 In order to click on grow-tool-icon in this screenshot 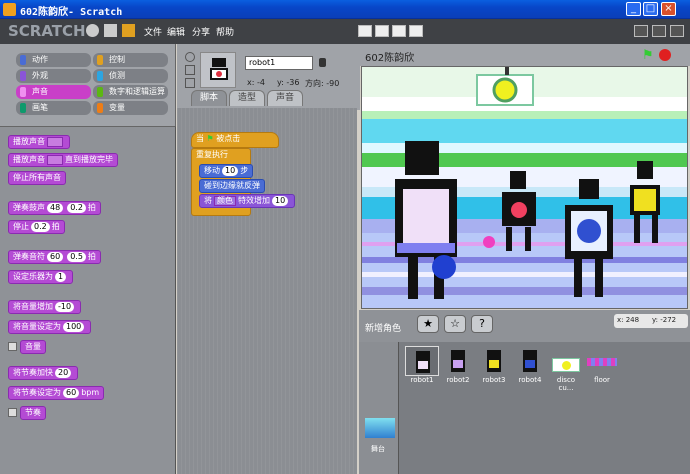, I will do `click(399, 31)`.